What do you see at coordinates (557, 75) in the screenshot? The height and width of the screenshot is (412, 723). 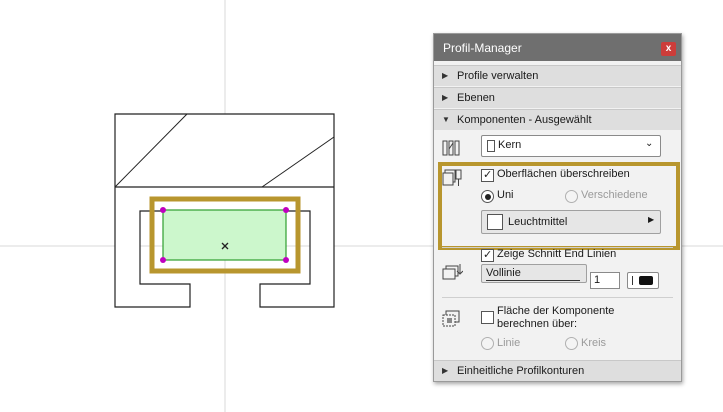 I see `section-profiles: ▶ Profile verwalten` at bounding box center [557, 75].